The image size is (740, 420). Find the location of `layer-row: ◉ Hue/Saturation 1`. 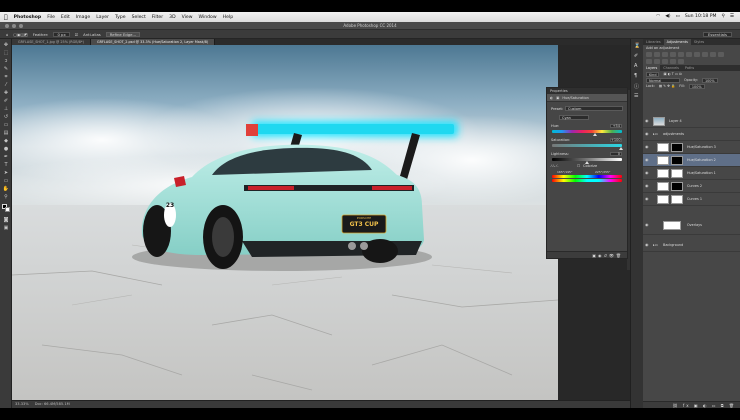

layer-row: ◉ Hue/Saturation 1 is located at coordinates (691, 173).